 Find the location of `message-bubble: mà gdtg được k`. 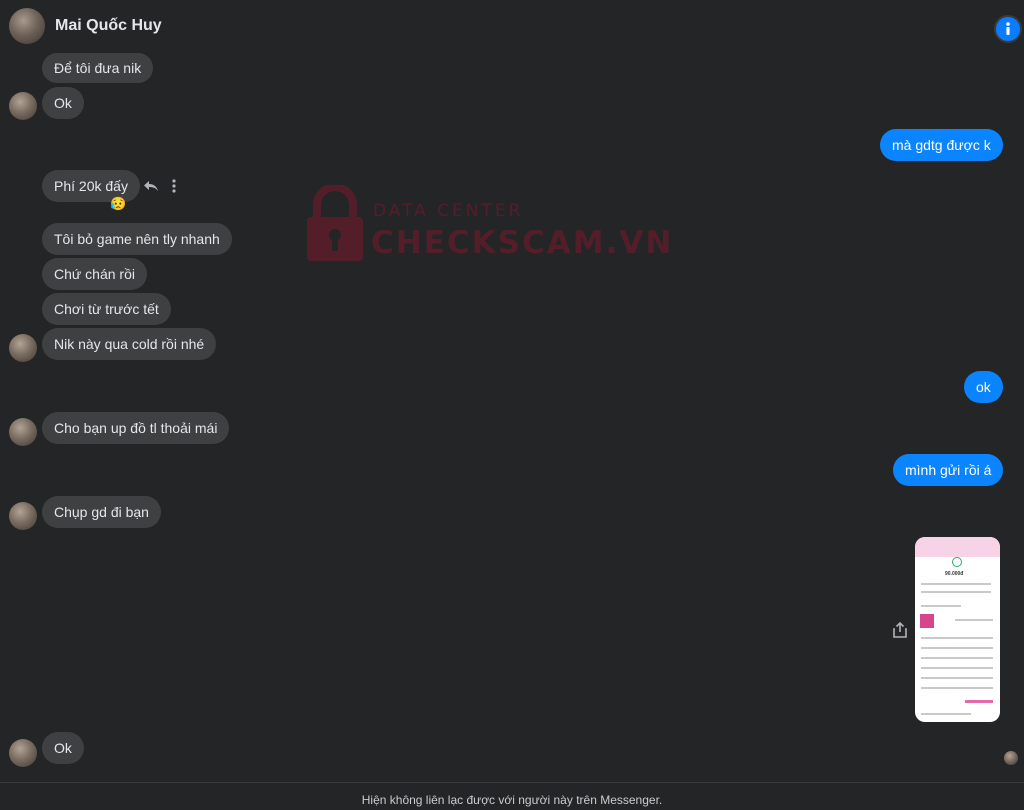

message-bubble: mà gdtg được k is located at coordinates (941, 145).